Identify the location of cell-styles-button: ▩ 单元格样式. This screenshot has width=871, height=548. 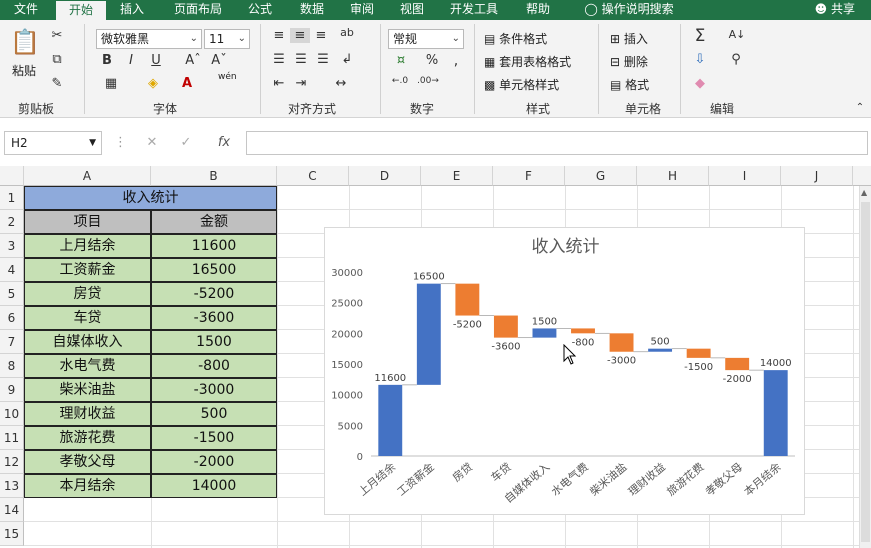
(521, 84).